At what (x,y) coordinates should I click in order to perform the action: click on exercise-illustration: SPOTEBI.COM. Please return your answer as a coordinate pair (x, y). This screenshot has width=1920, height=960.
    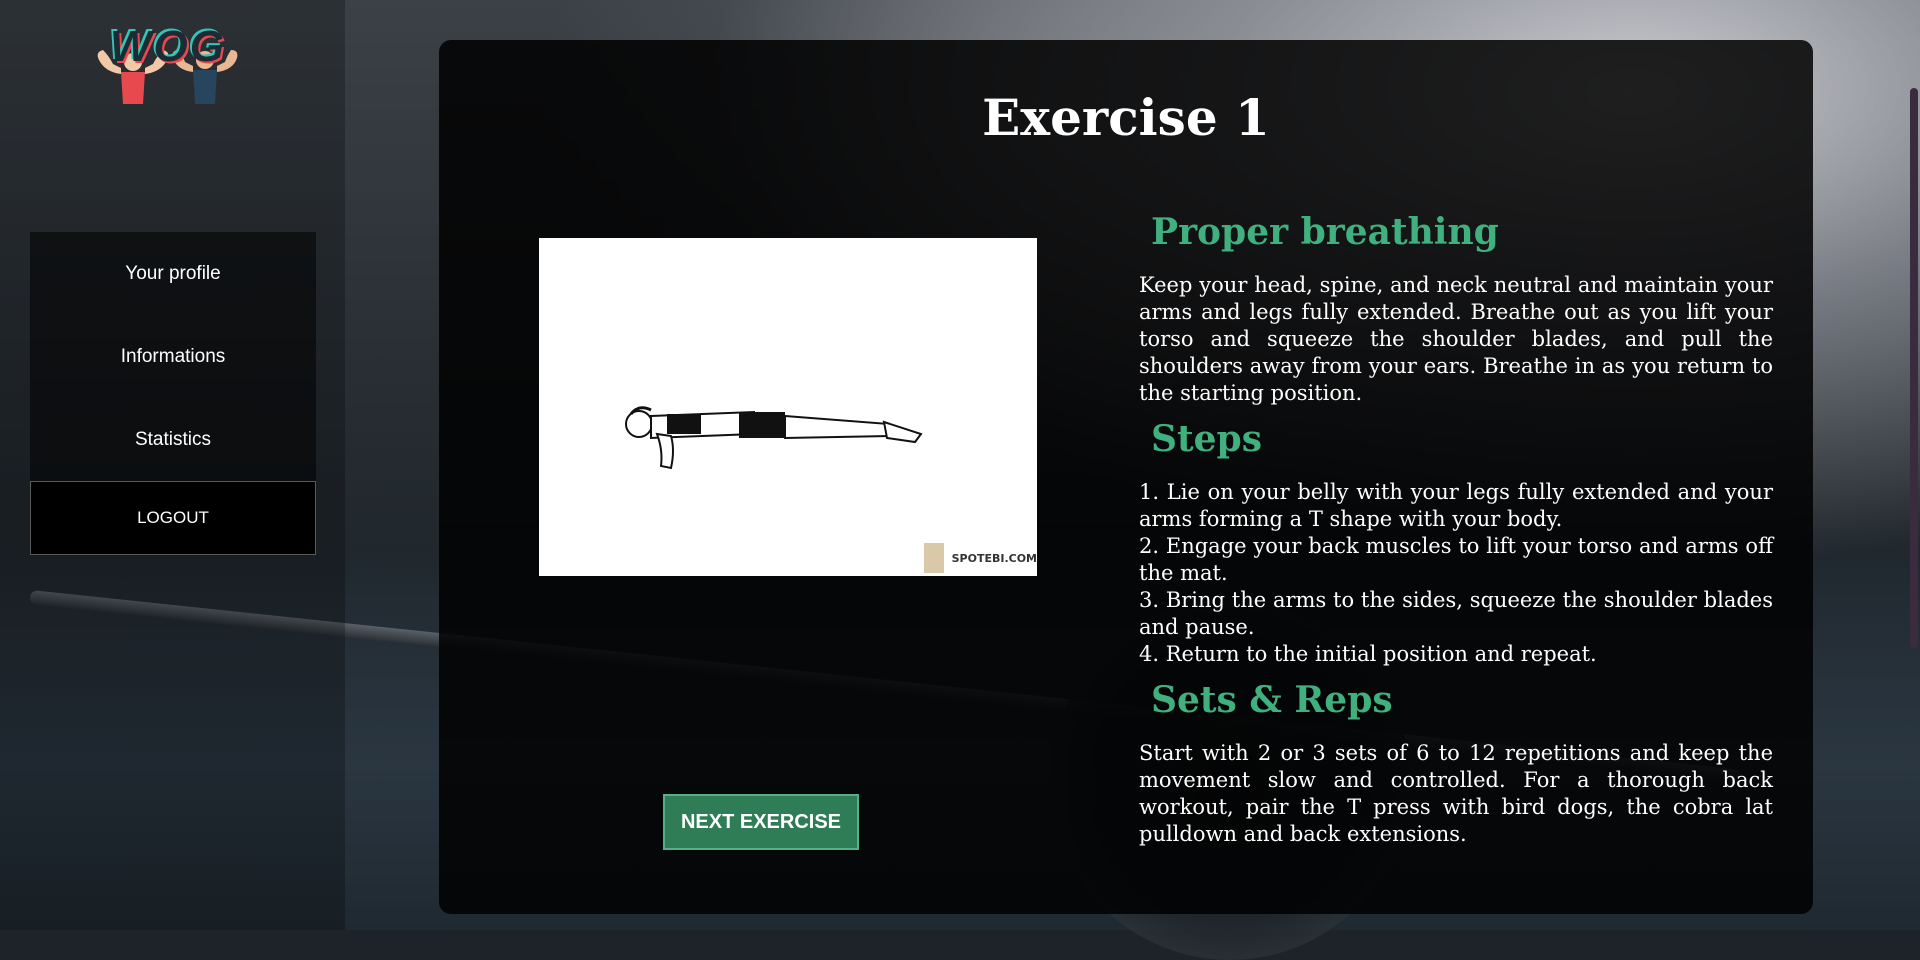
    Looking at the image, I should click on (788, 407).